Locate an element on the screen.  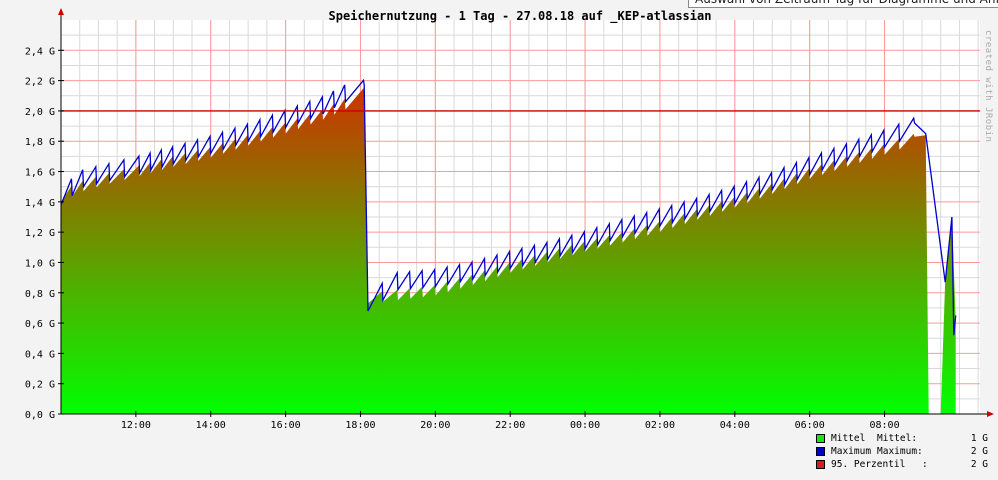
y-tick-label: 2,0 G is located at coordinates (40, 112).